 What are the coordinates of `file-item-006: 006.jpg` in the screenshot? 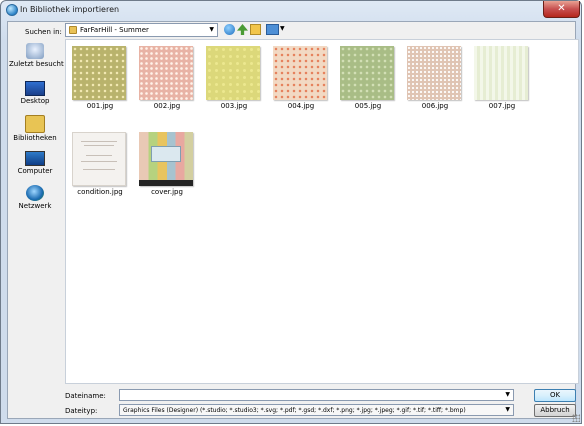 It's located at (435, 75).